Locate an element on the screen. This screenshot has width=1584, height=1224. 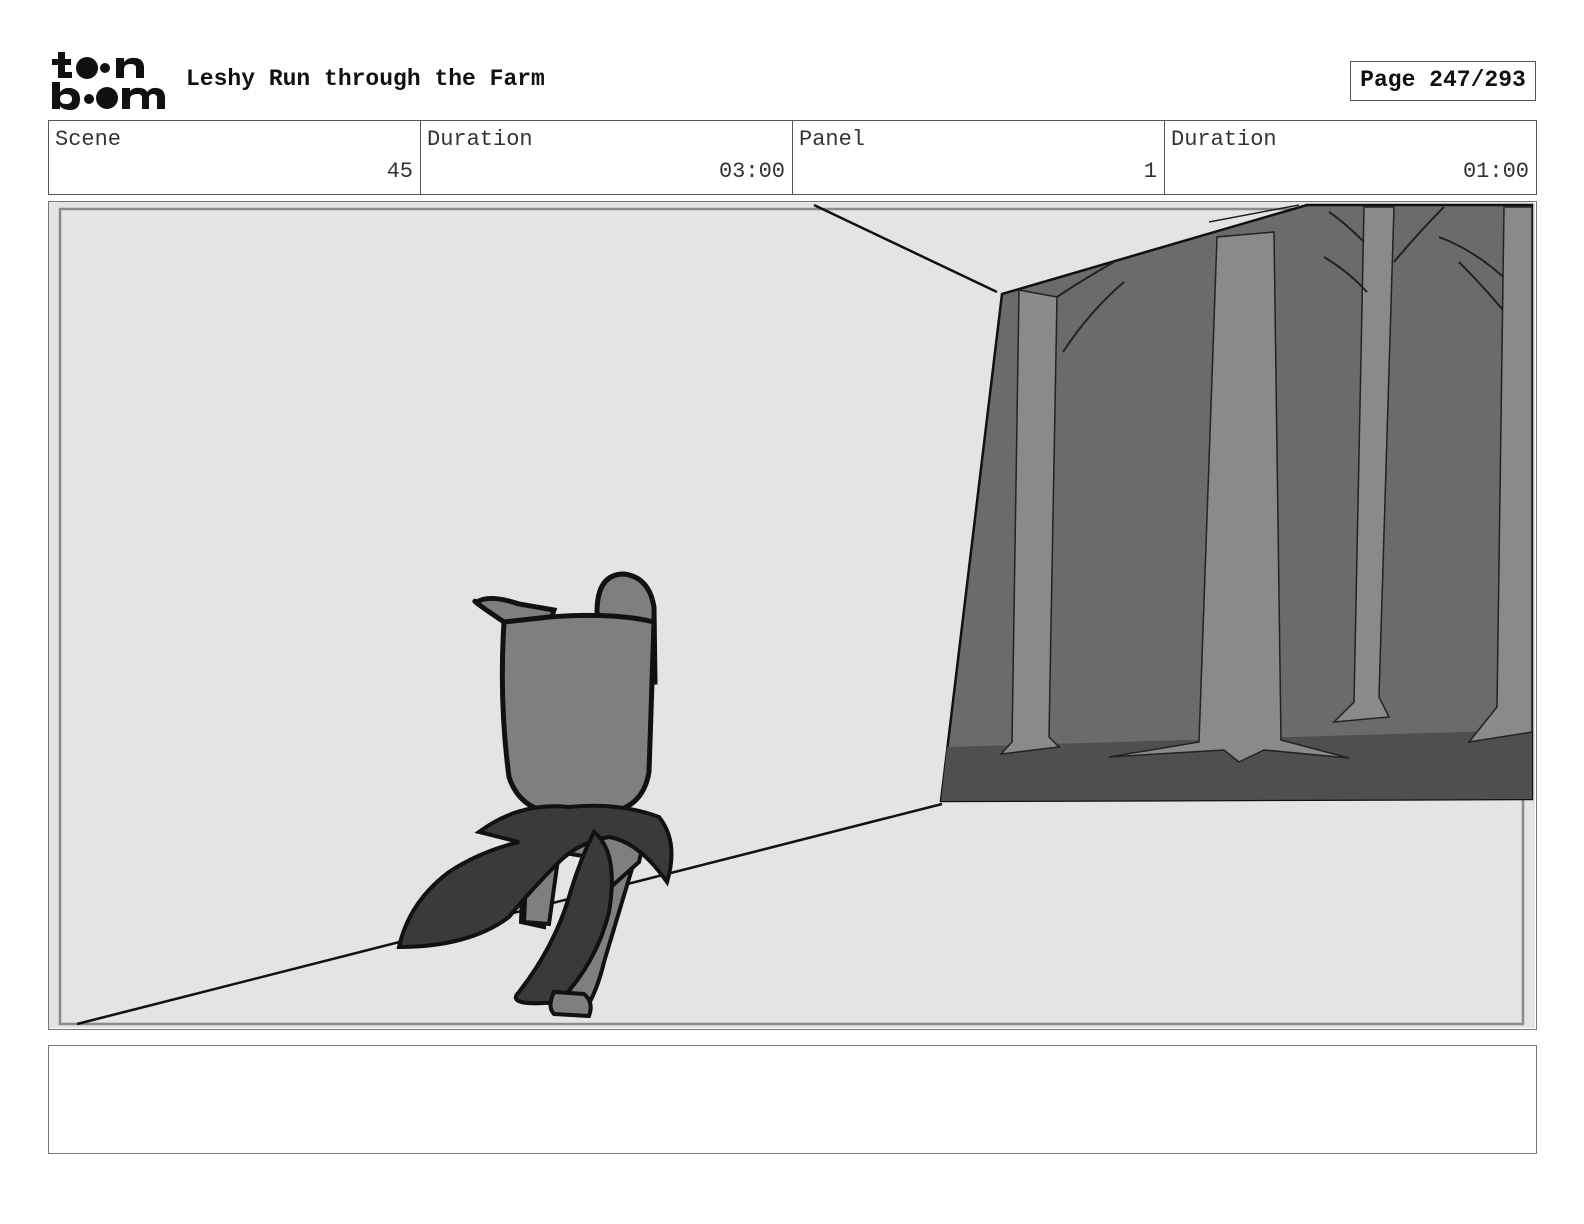
panel-duration-label: Duration is located at coordinates (1224, 139).